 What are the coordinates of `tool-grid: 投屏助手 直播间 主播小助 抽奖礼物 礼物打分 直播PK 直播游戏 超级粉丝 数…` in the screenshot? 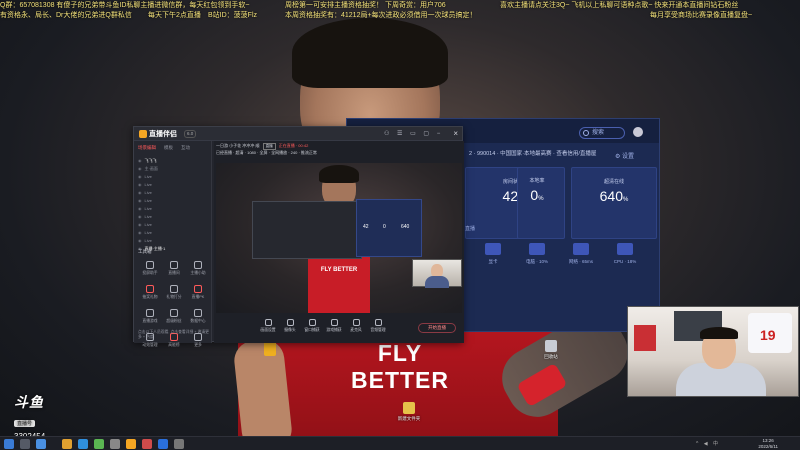 It's located at (174, 307).